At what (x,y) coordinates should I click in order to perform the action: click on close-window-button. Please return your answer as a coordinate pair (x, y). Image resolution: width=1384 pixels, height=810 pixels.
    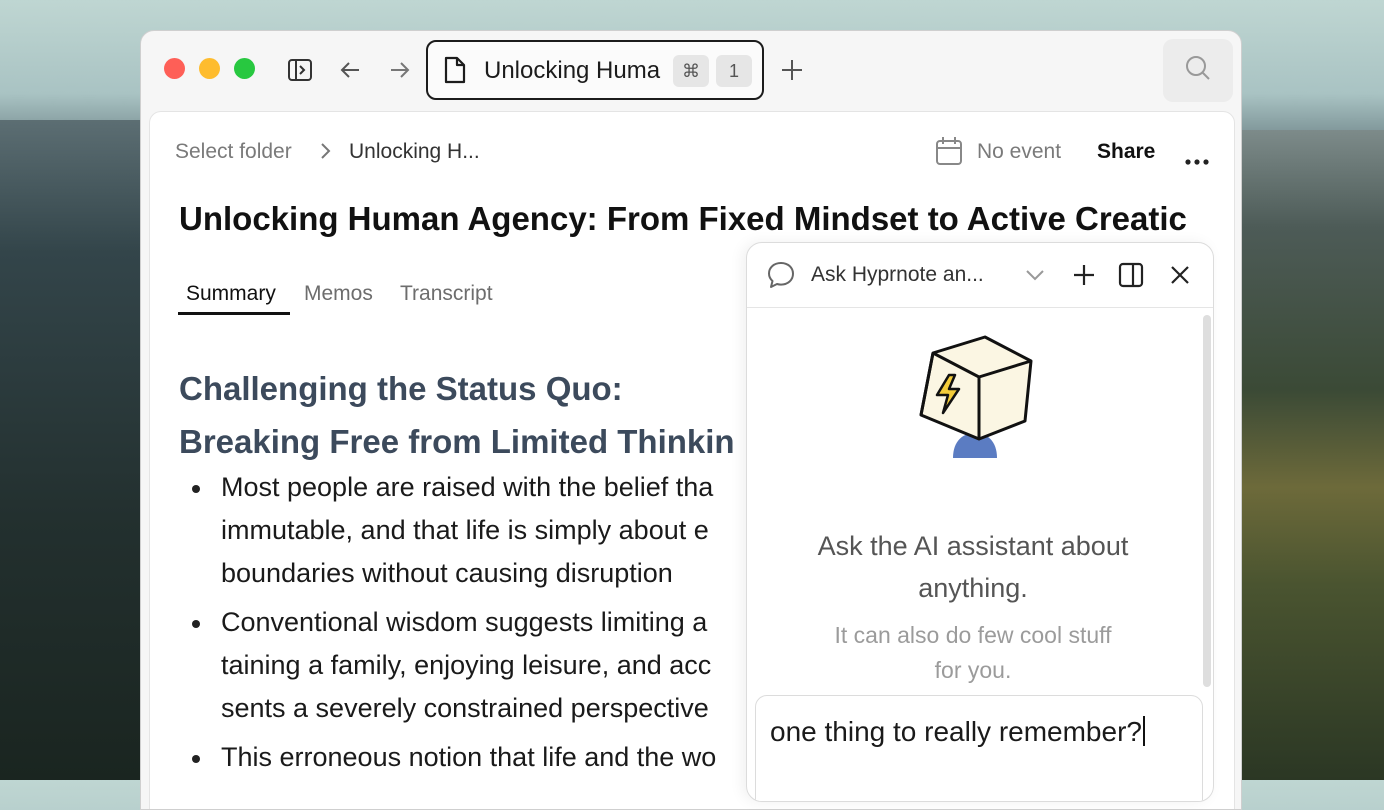
    Looking at the image, I should click on (174, 68).